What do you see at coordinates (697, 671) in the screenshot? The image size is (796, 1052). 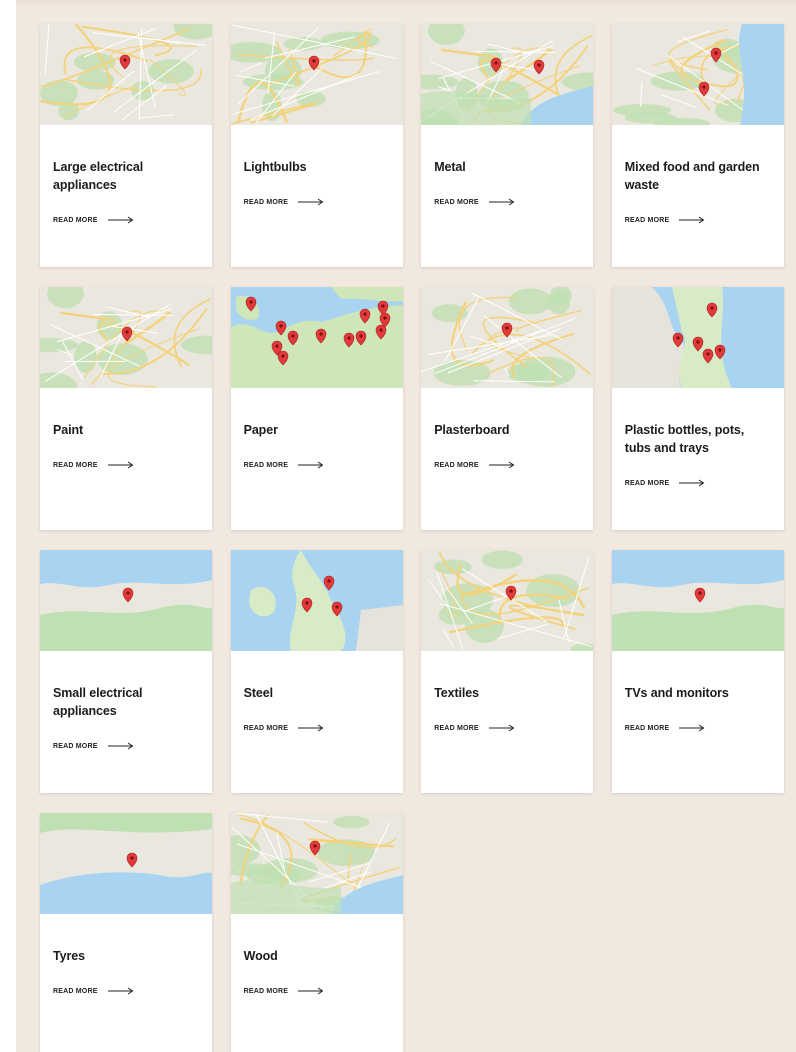 I see `material-card-12: TVs and monitors READ MORE` at bounding box center [697, 671].